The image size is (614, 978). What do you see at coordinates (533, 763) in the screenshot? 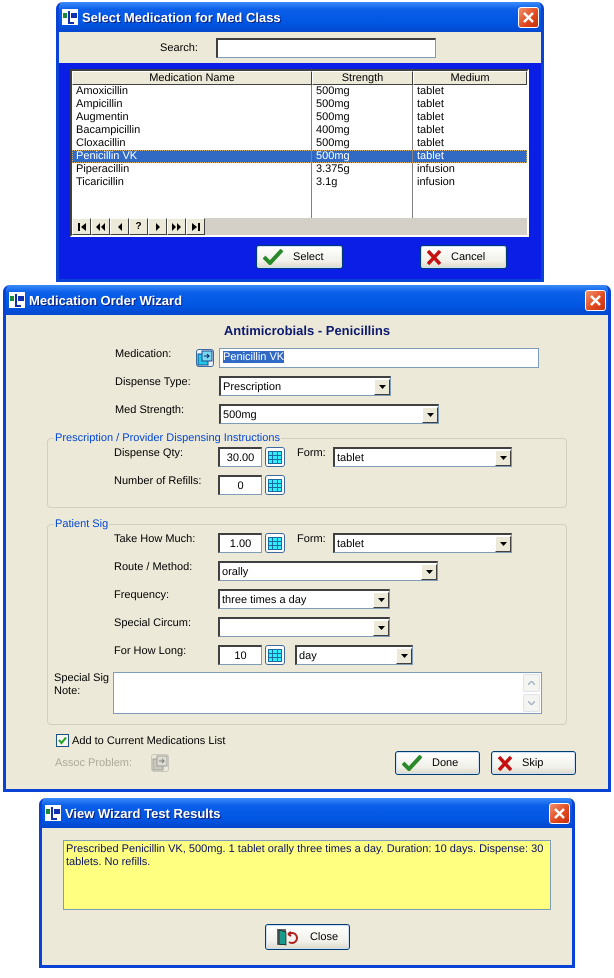
I see `skip-button: Skip` at bounding box center [533, 763].